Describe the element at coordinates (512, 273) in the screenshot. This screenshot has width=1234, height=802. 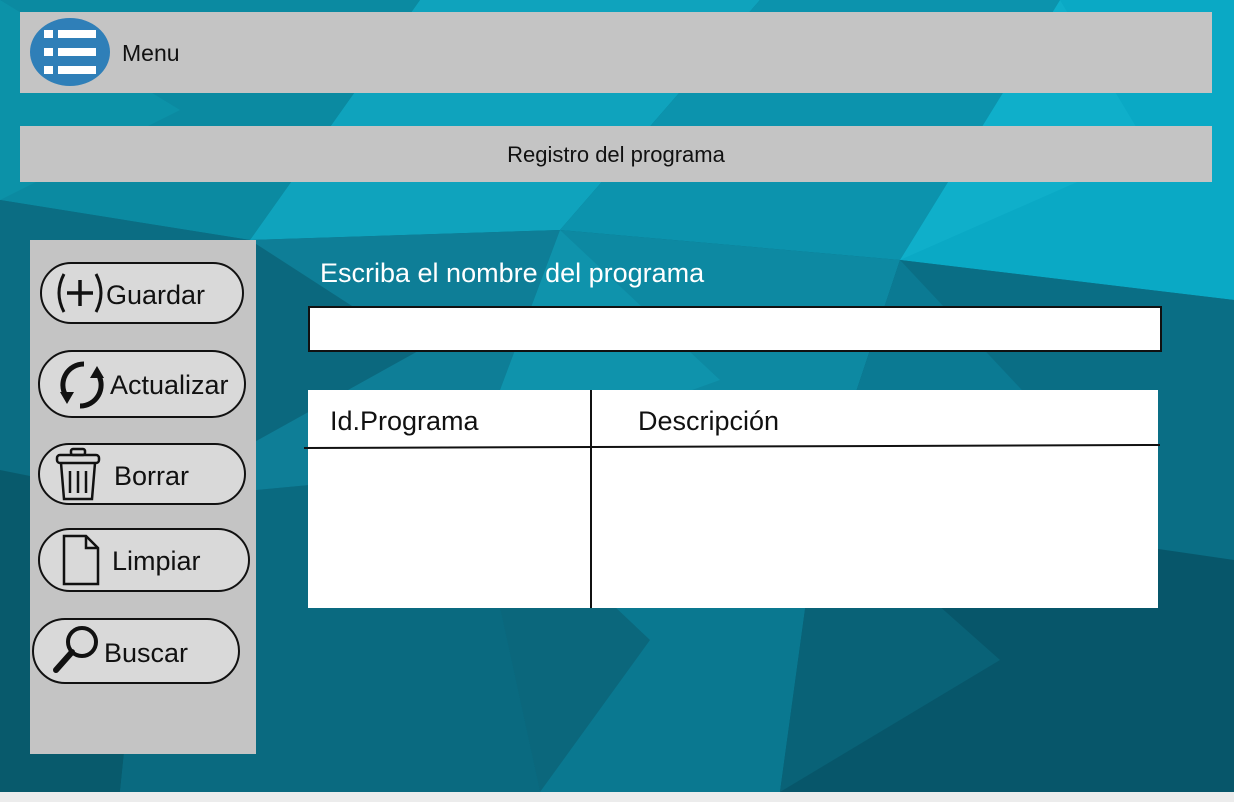
I see `program-name-prompt: Escriba el nombre del programa` at that location.